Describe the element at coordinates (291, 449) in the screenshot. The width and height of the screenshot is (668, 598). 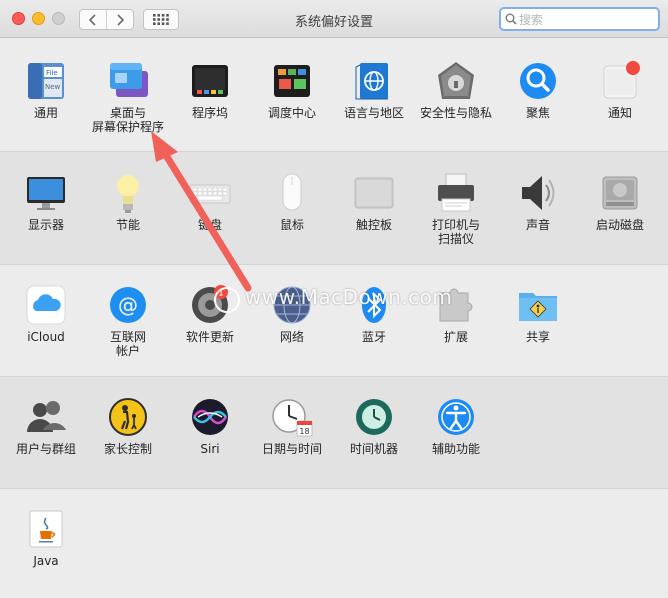
I see `pane-label: 日期与时间` at that location.